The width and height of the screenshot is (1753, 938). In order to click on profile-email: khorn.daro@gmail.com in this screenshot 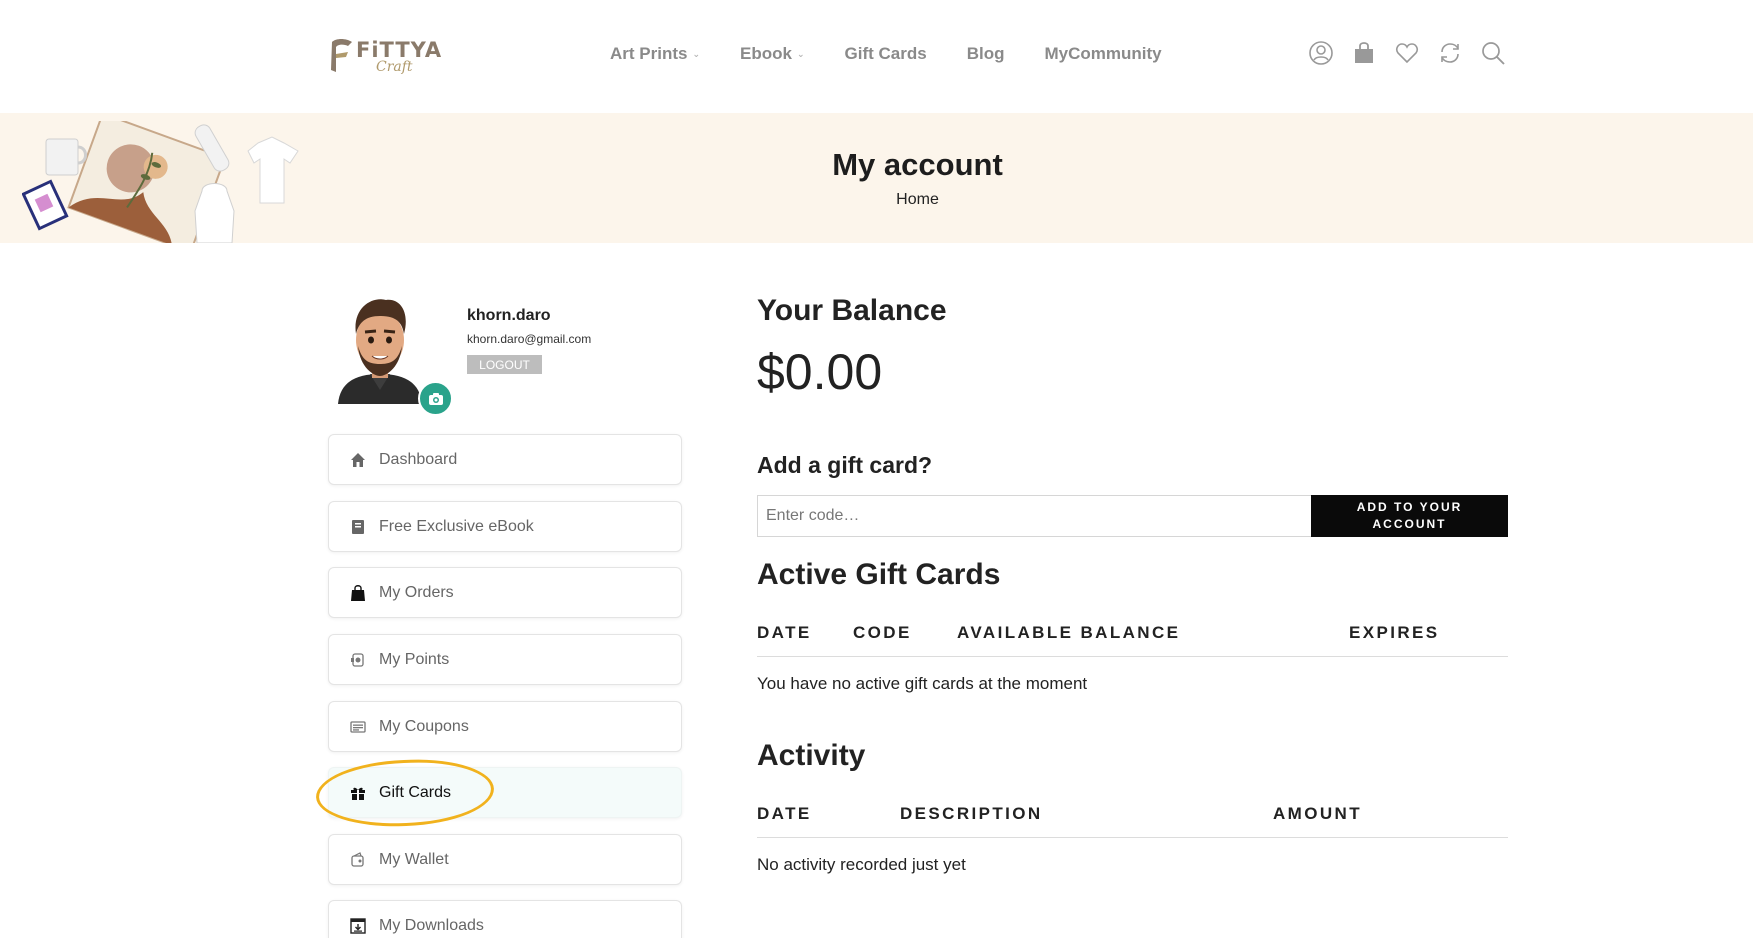, I will do `click(529, 339)`.